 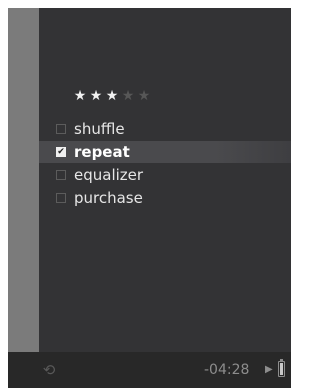 What do you see at coordinates (165, 175) in the screenshot?
I see `menu-item-equalizer: equalizer` at bounding box center [165, 175].